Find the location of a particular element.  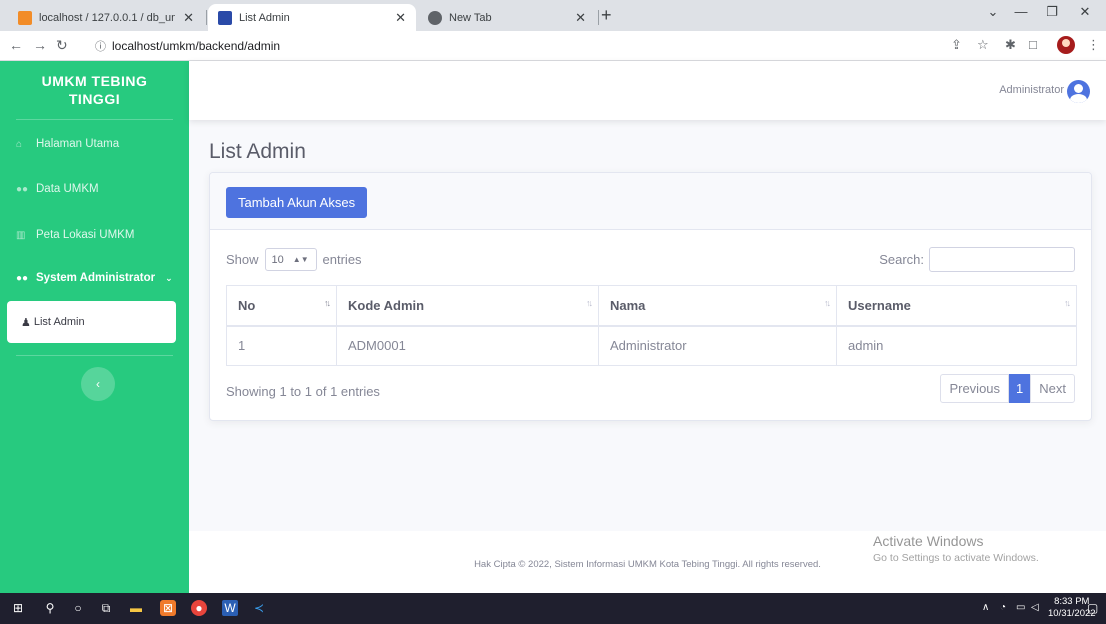

user-avatar-icon is located at coordinates (1078, 91).